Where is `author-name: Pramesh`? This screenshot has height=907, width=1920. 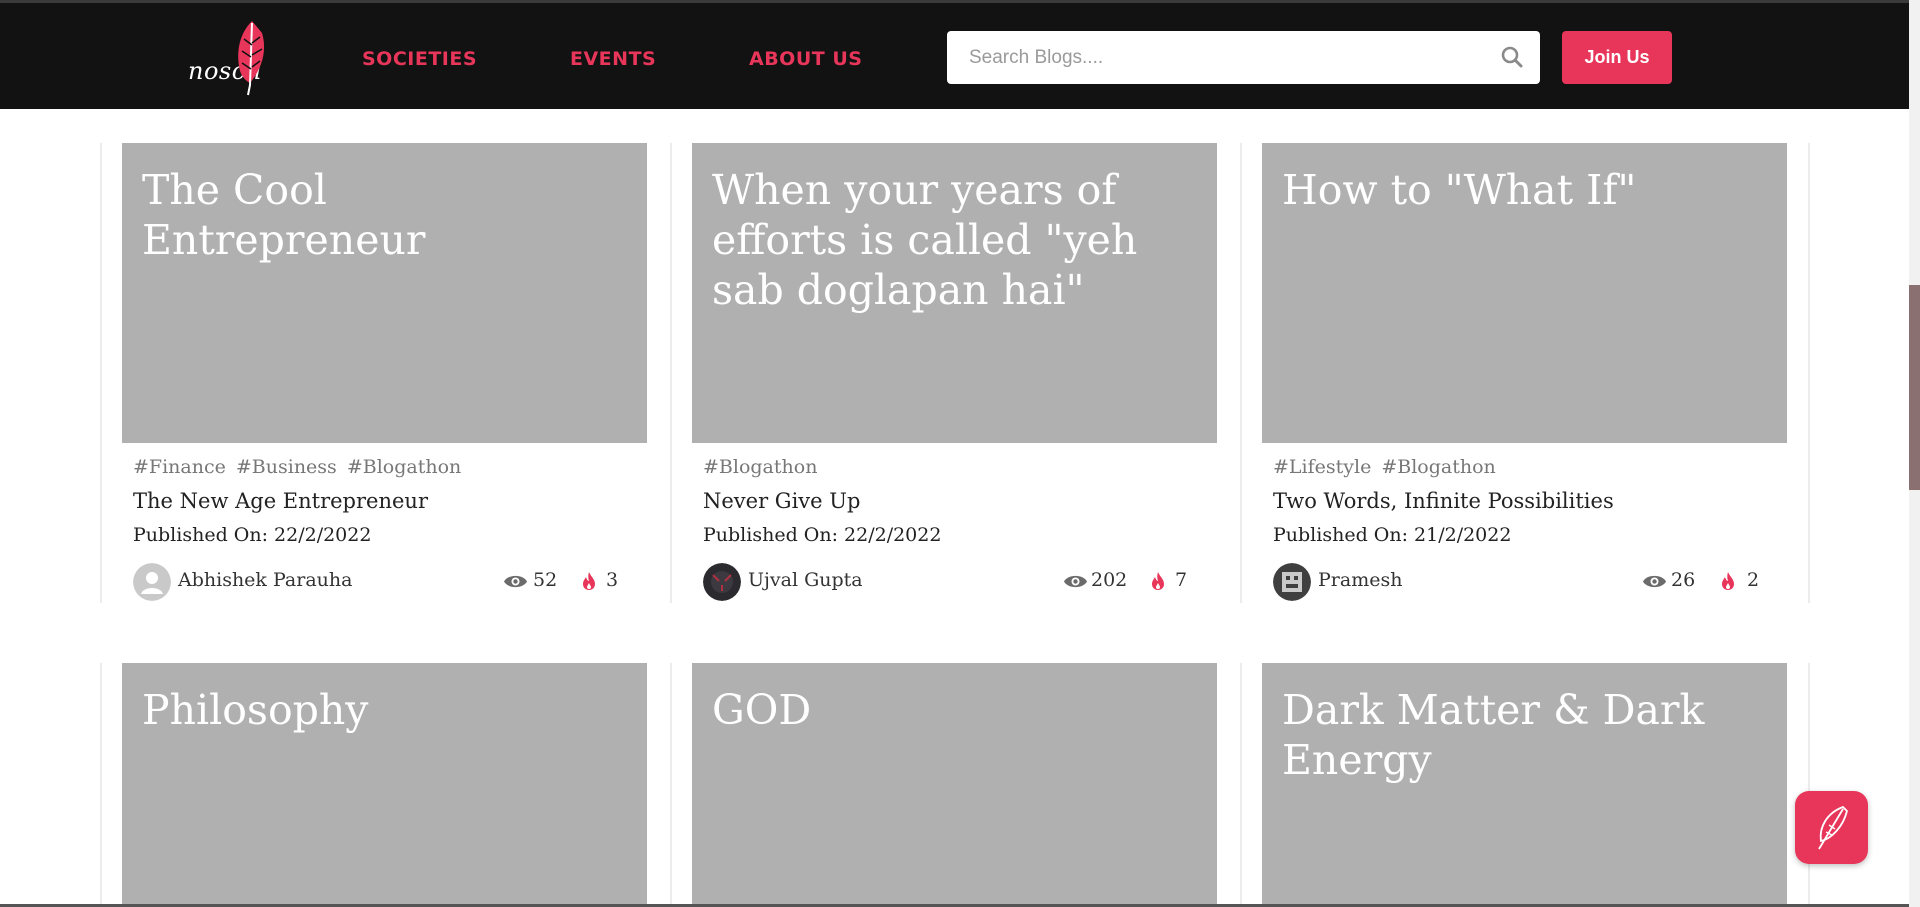 author-name: Pramesh is located at coordinates (1360, 580).